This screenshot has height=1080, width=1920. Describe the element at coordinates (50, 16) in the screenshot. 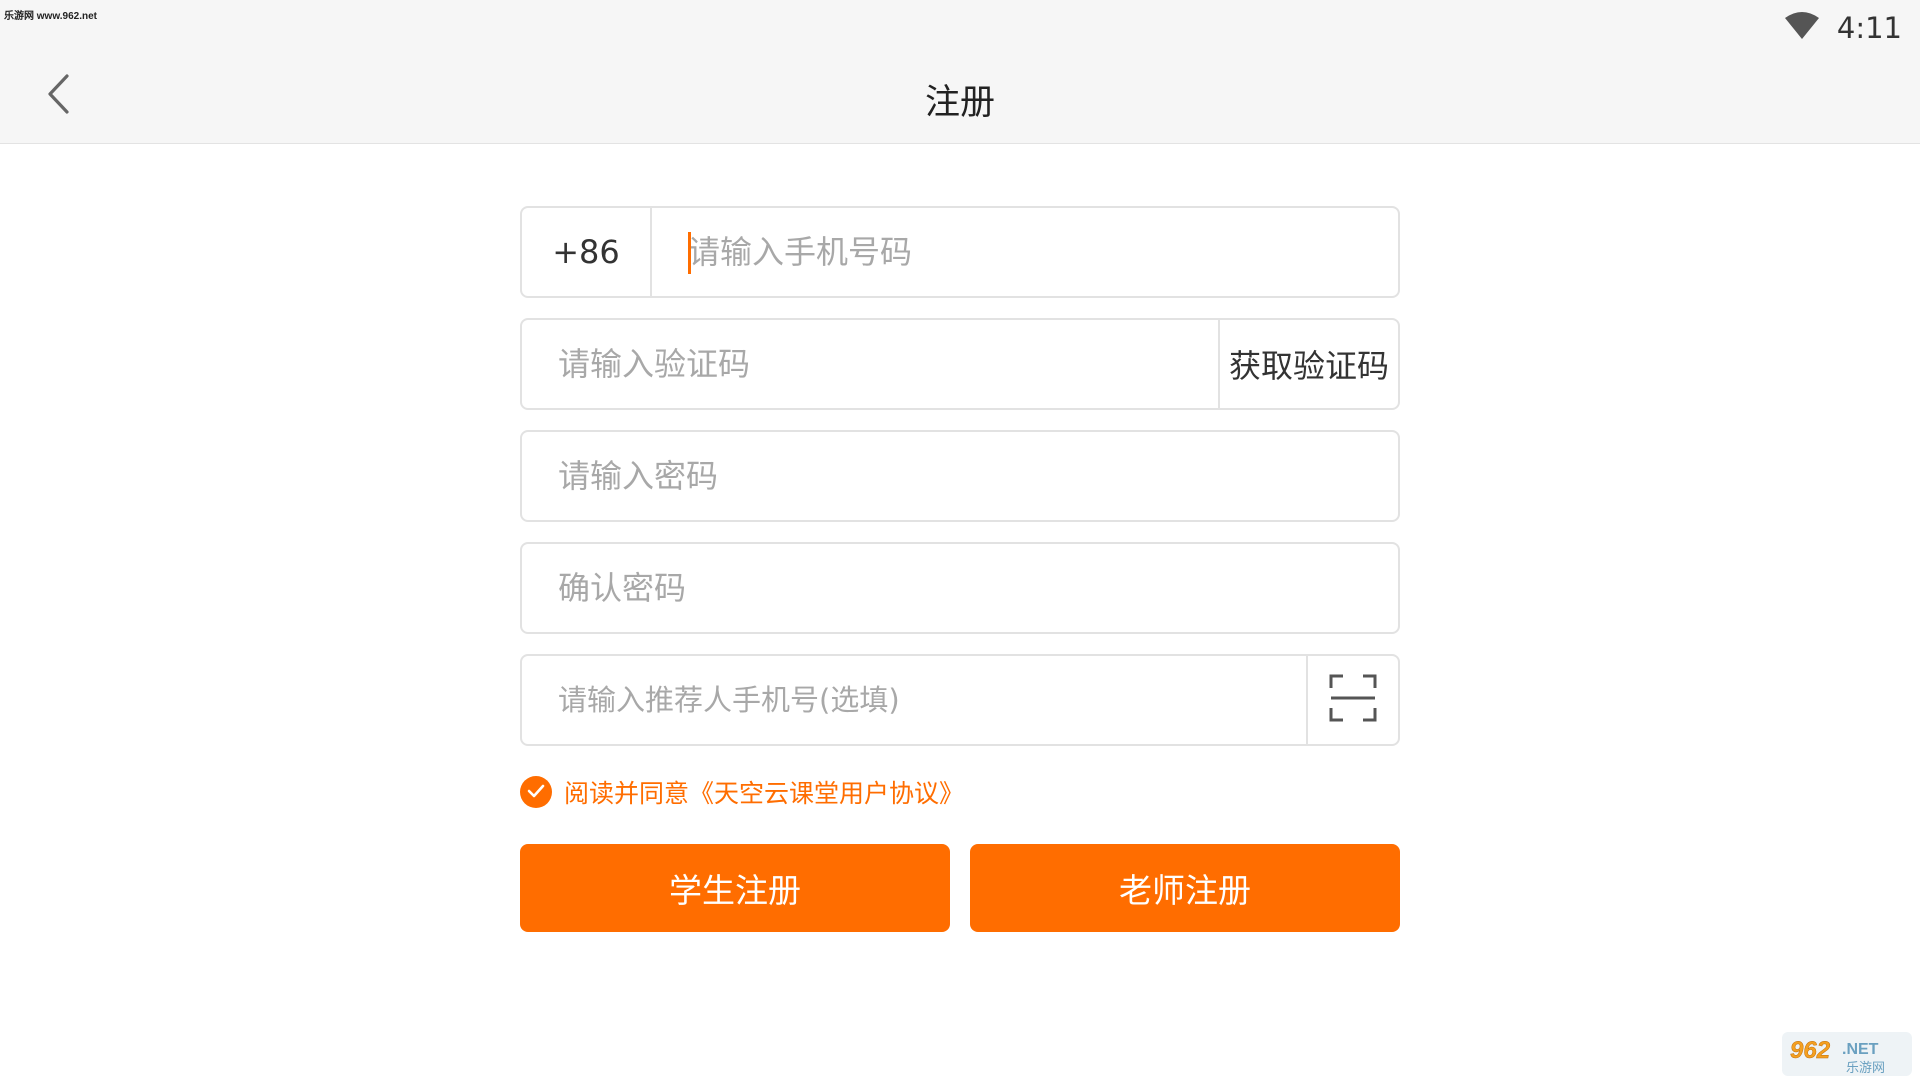

I see `watermark-text: 乐游网 www.962.net` at that location.